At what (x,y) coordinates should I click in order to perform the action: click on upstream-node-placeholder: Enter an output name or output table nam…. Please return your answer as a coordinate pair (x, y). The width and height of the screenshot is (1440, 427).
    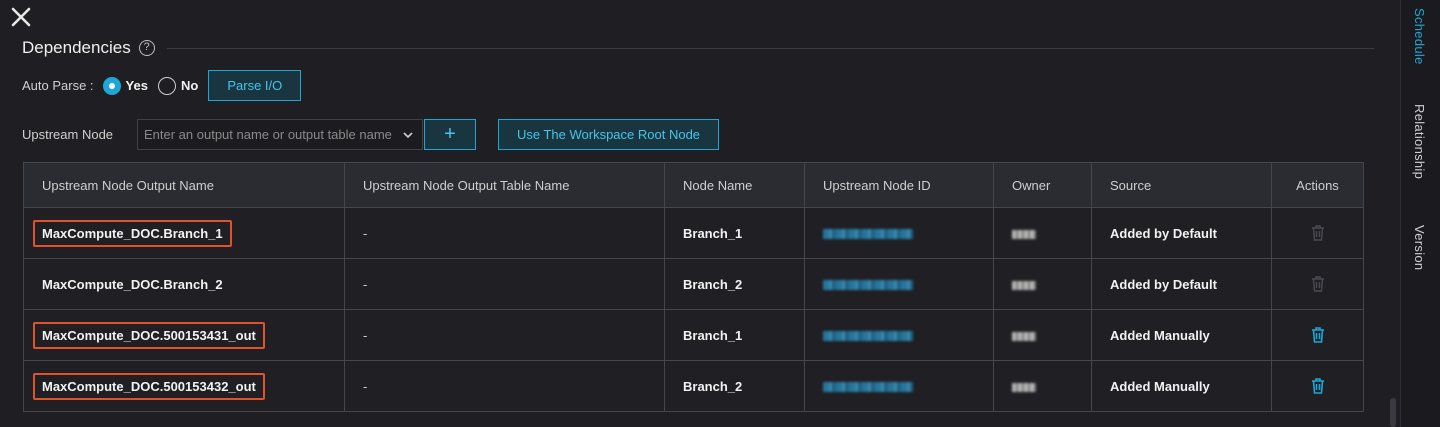
    Looking at the image, I should click on (268, 134).